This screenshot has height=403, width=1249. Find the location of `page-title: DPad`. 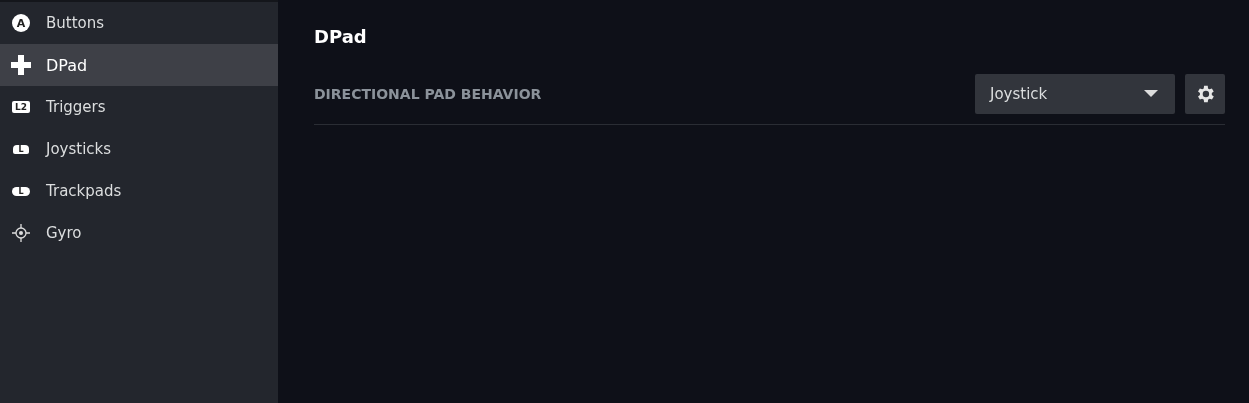

page-title: DPad is located at coordinates (341, 37).